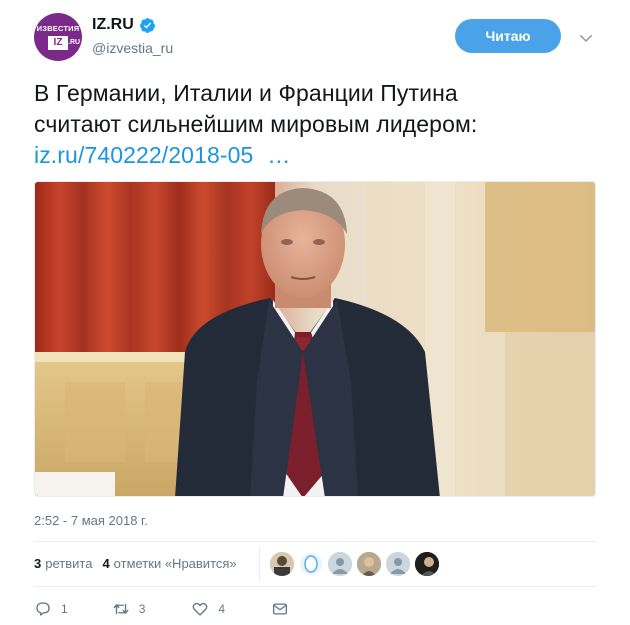 The width and height of the screenshot is (630, 625). Describe the element at coordinates (64, 609) in the screenshot. I see `reply-count: 1` at that location.